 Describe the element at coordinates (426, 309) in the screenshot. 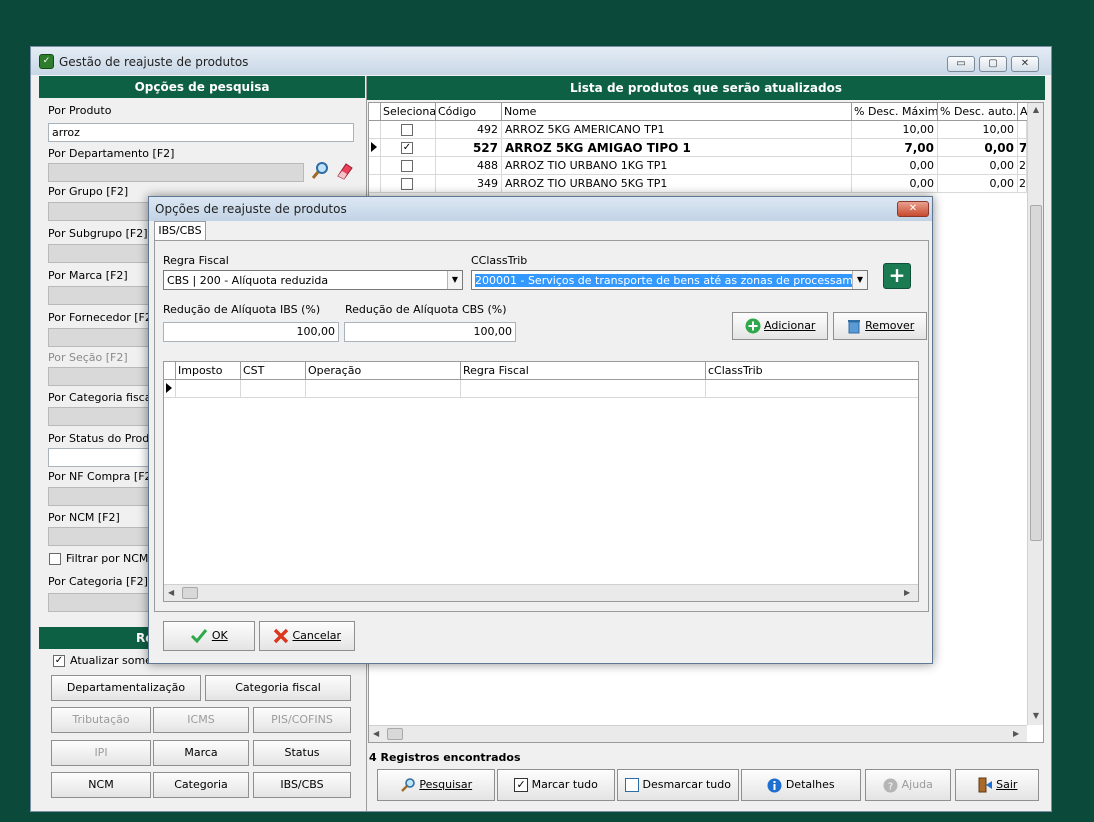

I see `reducao-cbs-label: Redução de Alíquota CBS (%)` at that location.